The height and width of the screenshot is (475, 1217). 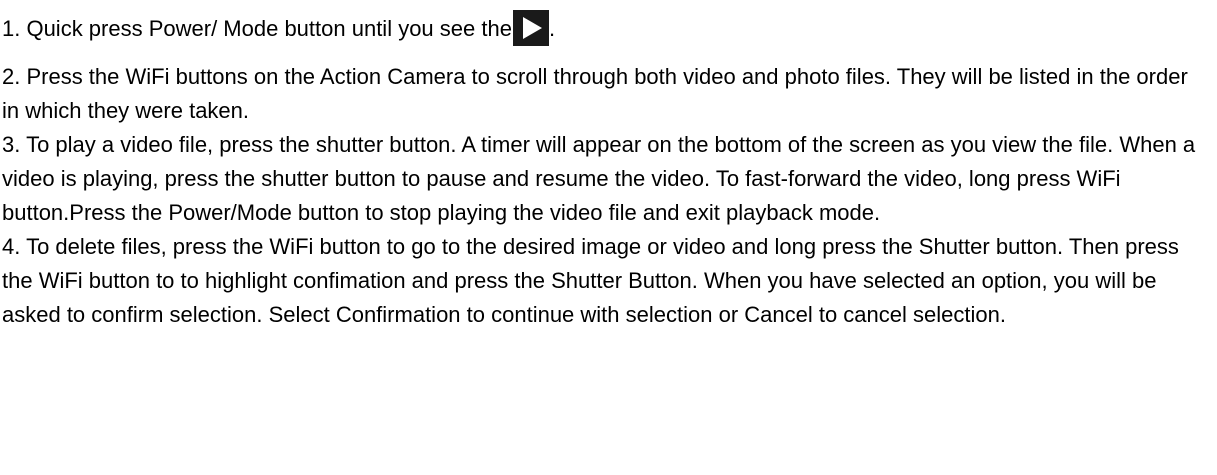 I want to click on step-1-period: ., so click(x=552, y=28).